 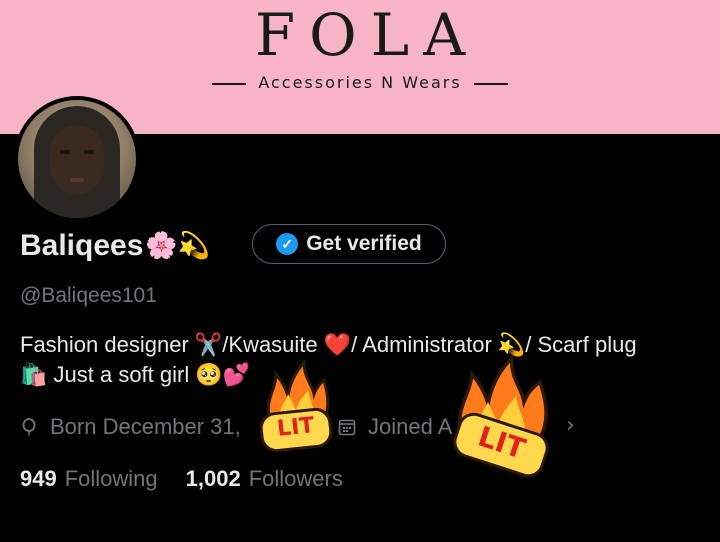 I want to click on name-emojis: 🌸💫, so click(x=178, y=246).